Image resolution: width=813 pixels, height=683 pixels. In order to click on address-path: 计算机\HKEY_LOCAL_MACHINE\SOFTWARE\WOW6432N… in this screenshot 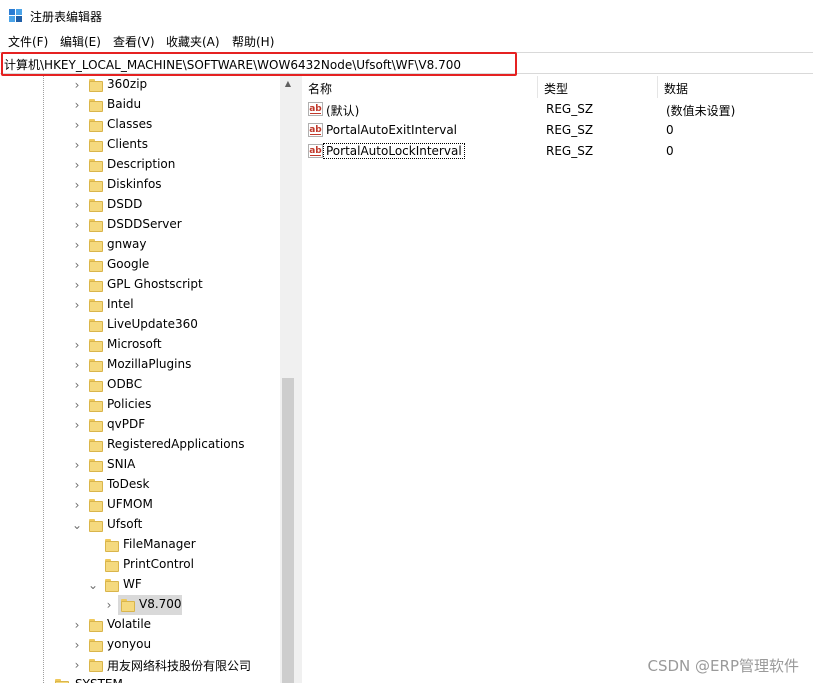, I will do `click(232, 64)`.